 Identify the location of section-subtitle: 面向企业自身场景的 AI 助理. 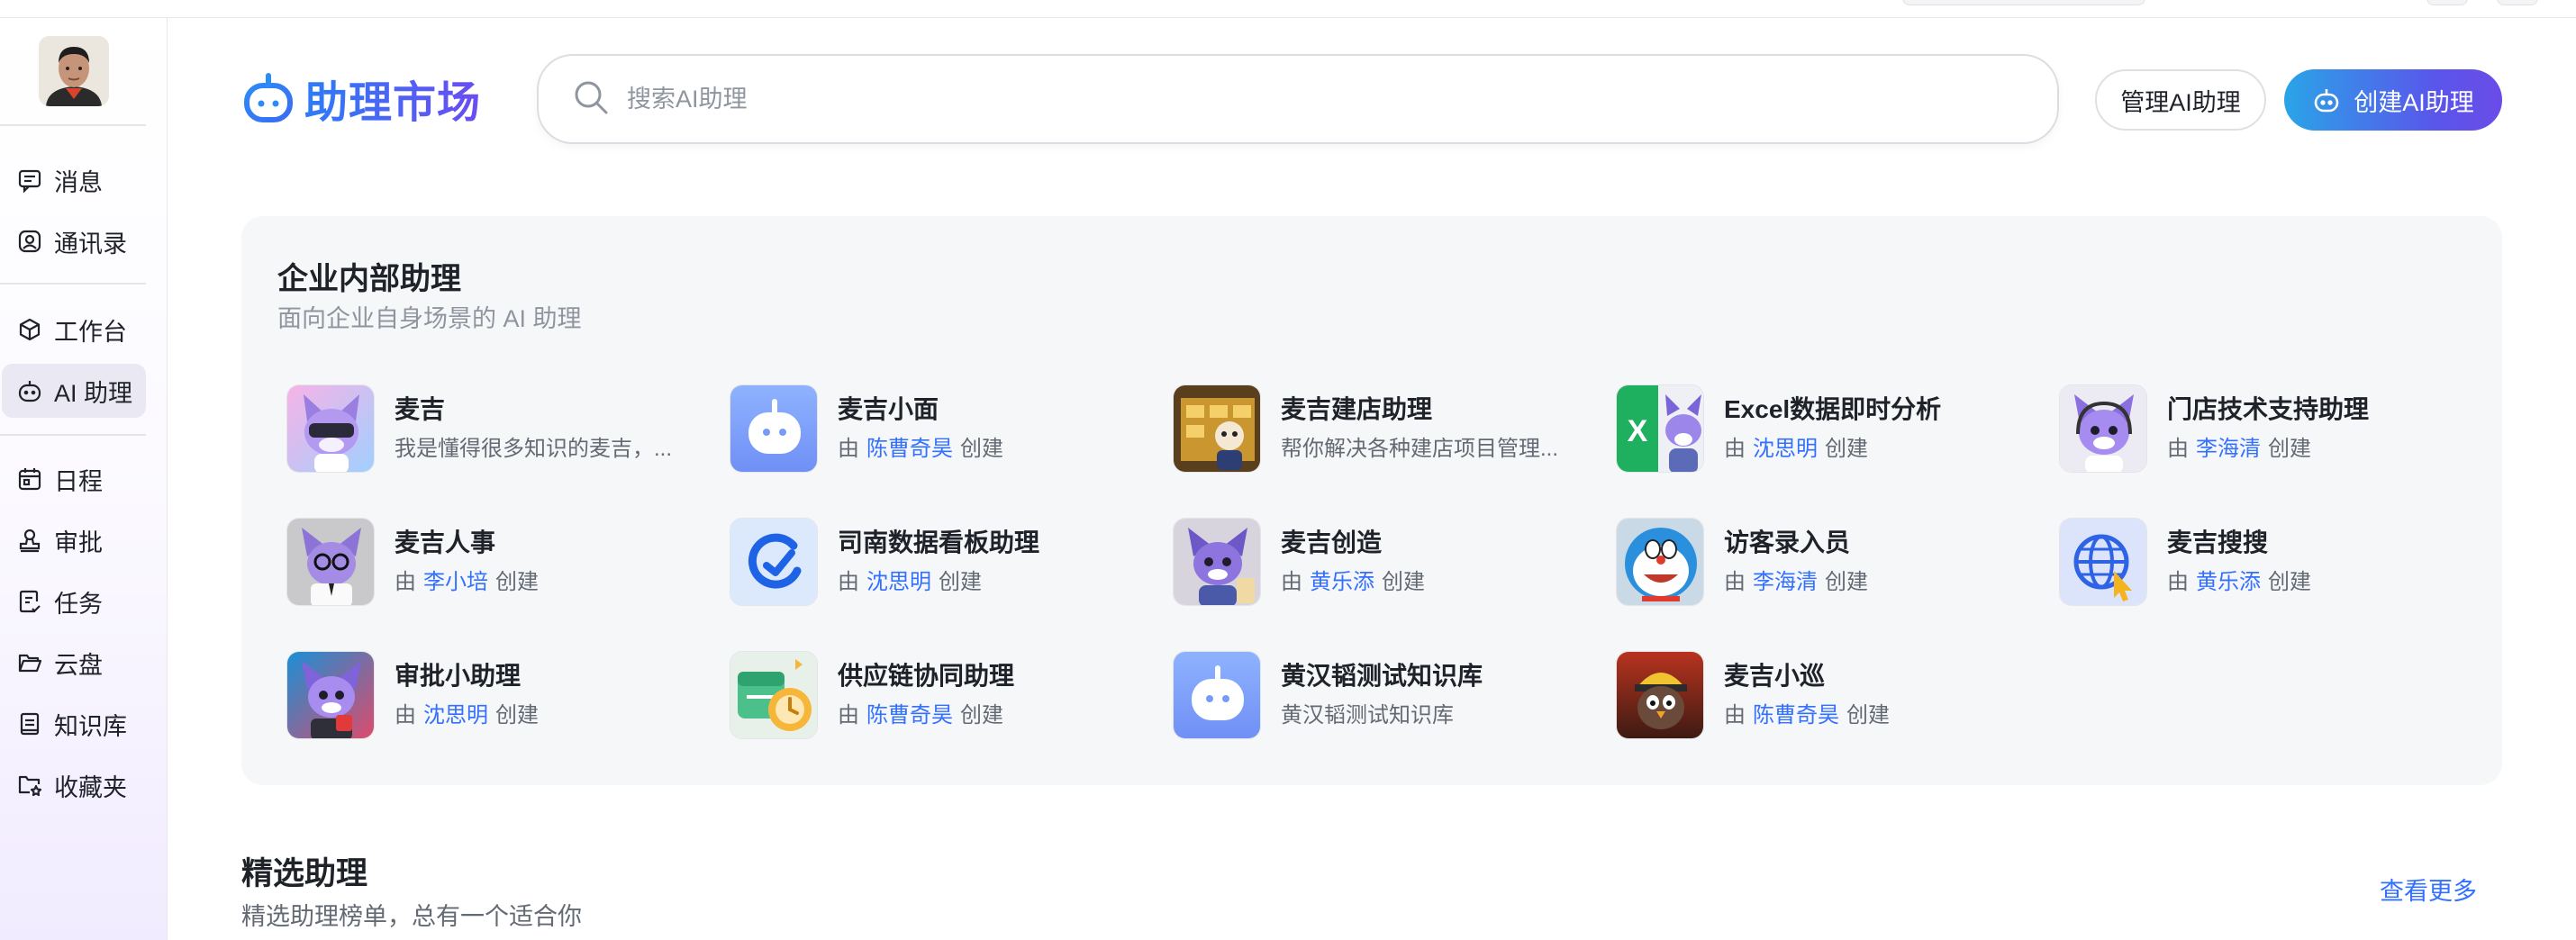
(429, 318).